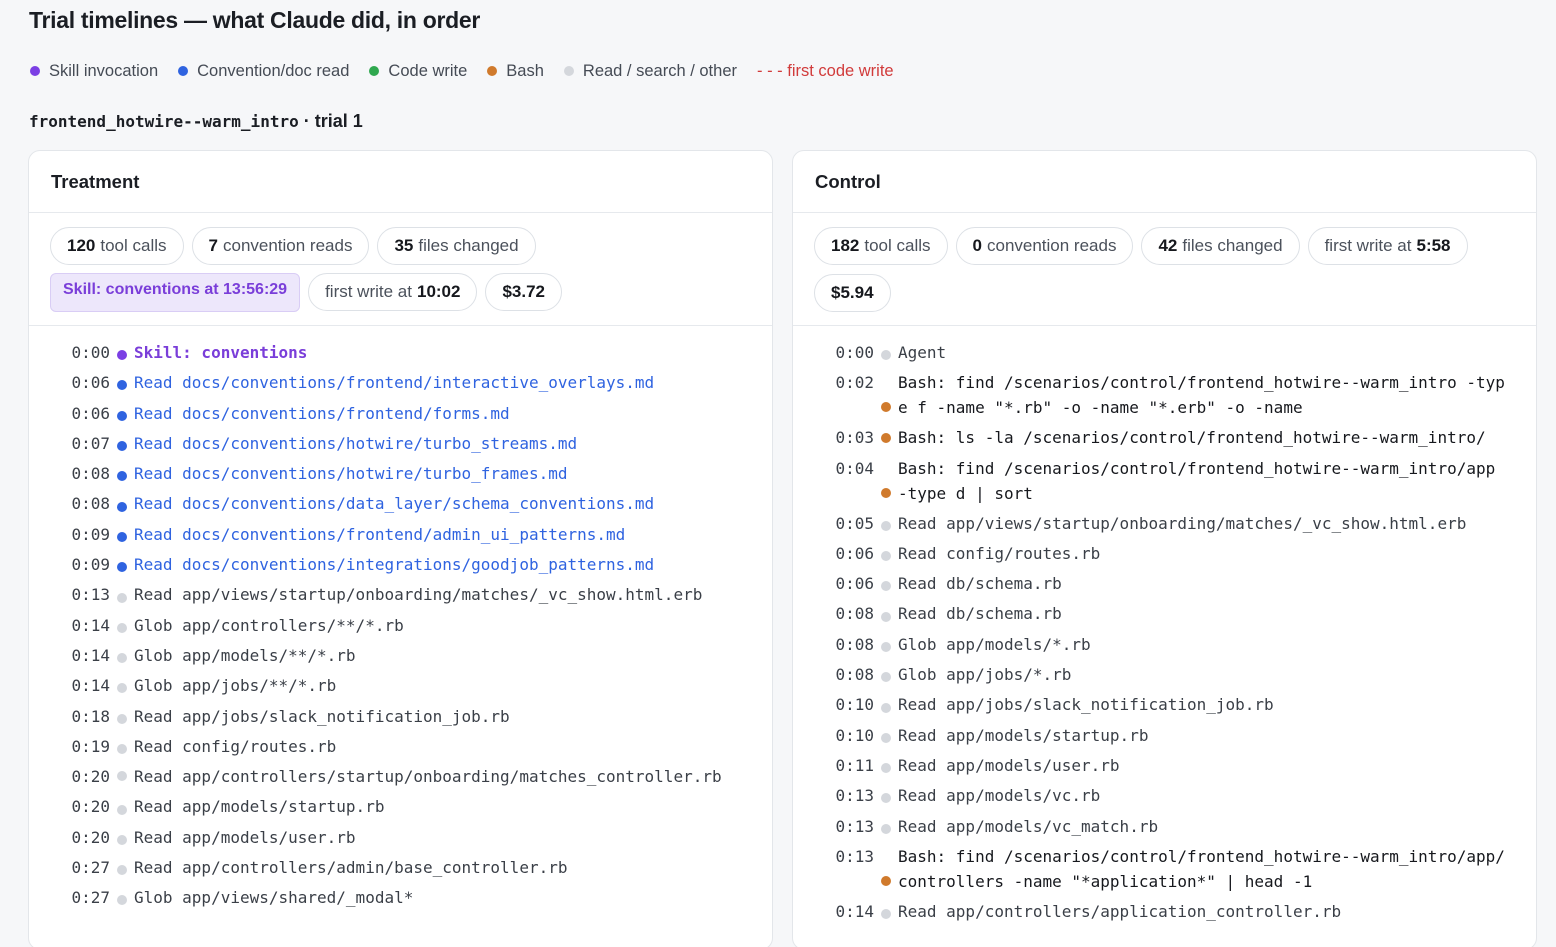  Describe the element at coordinates (524, 292) in the screenshot. I see `cost-chip: $3.72` at that location.